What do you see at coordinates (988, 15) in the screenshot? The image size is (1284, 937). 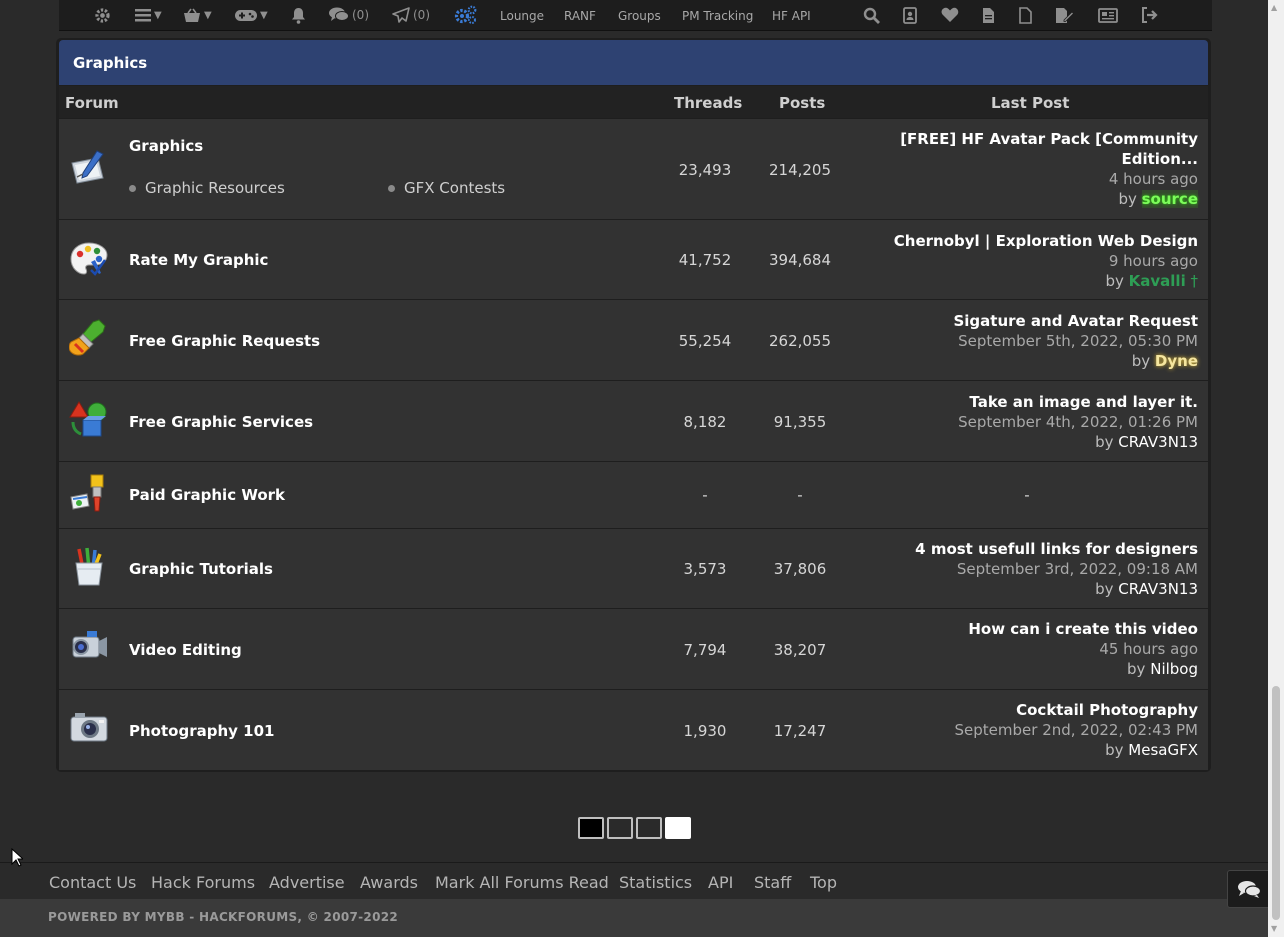 I see `document-icon` at bounding box center [988, 15].